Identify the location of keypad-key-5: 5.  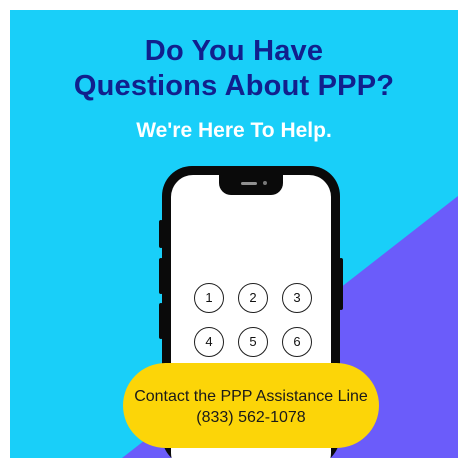
(253, 342).